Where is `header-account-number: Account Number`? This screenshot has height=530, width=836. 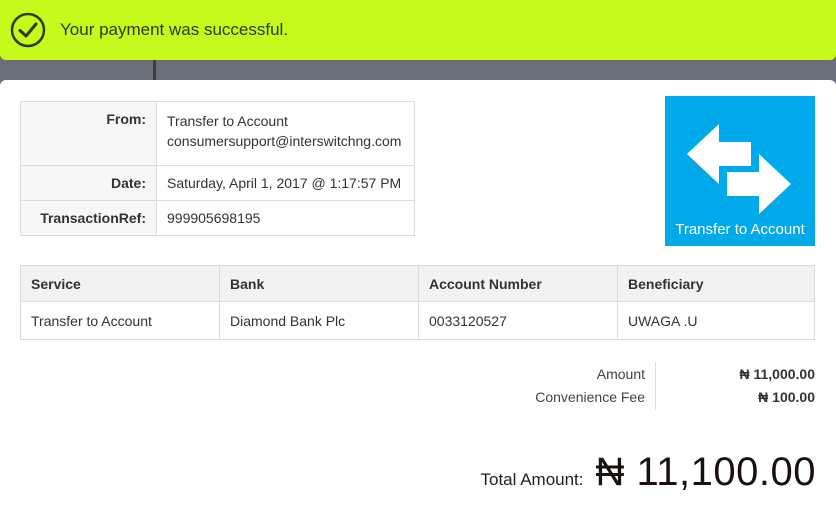 header-account-number: Account Number is located at coordinates (518, 283).